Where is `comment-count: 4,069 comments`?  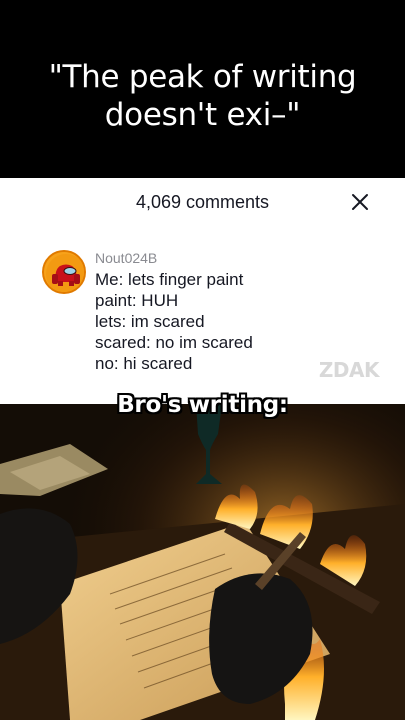
comment-count: 4,069 comments is located at coordinates (202, 201).